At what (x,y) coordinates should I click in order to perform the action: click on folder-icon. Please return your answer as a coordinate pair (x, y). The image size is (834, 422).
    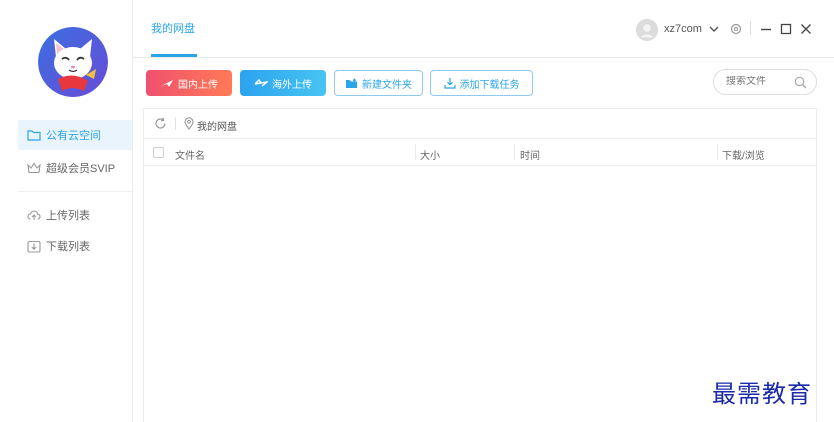
    Looking at the image, I should click on (34, 135).